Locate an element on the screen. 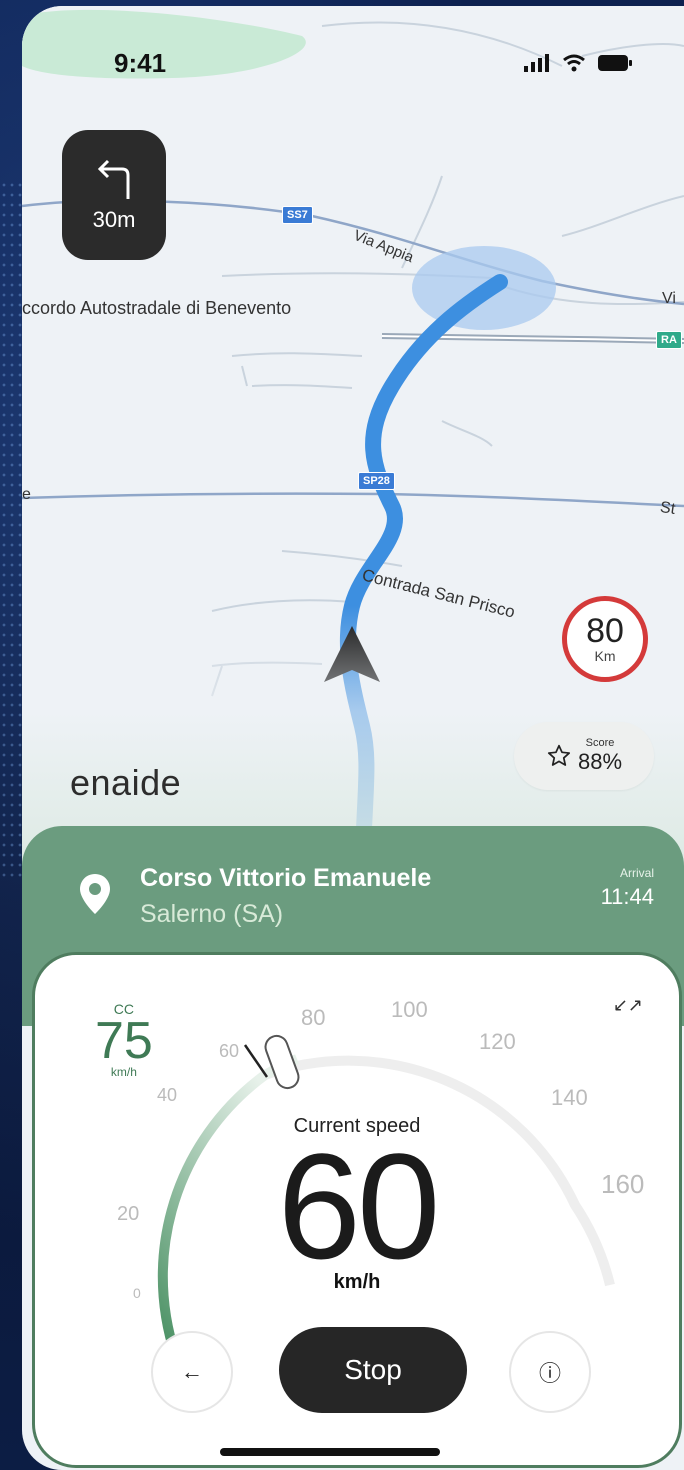 This screenshot has width=684, height=1470. turn-instruction-card: 30m is located at coordinates (114, 195).